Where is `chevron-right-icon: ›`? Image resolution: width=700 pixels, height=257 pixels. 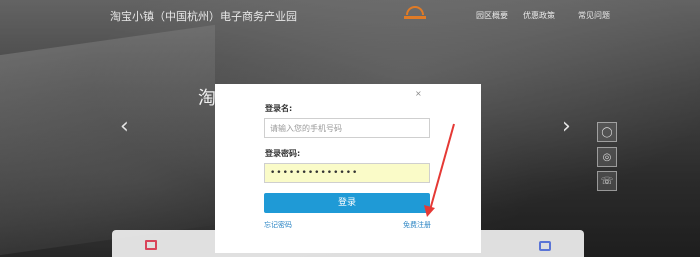
chevron-right-icon: › is located at coordinates (566, 127).